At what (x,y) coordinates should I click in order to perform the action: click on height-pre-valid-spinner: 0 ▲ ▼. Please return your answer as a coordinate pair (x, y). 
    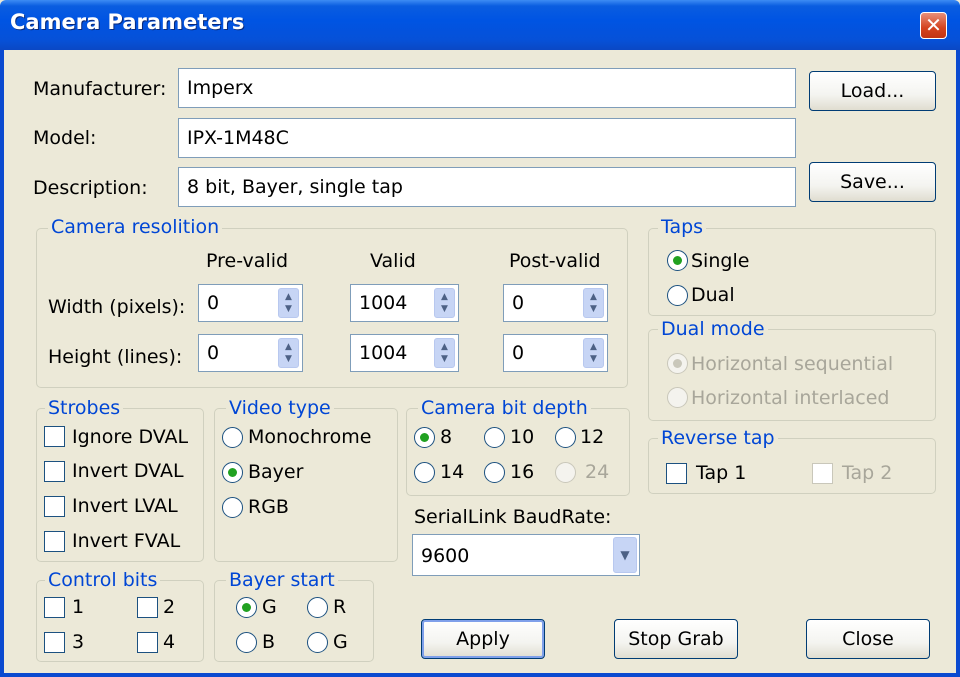
    Looking at the image, I should click on (250, 353).